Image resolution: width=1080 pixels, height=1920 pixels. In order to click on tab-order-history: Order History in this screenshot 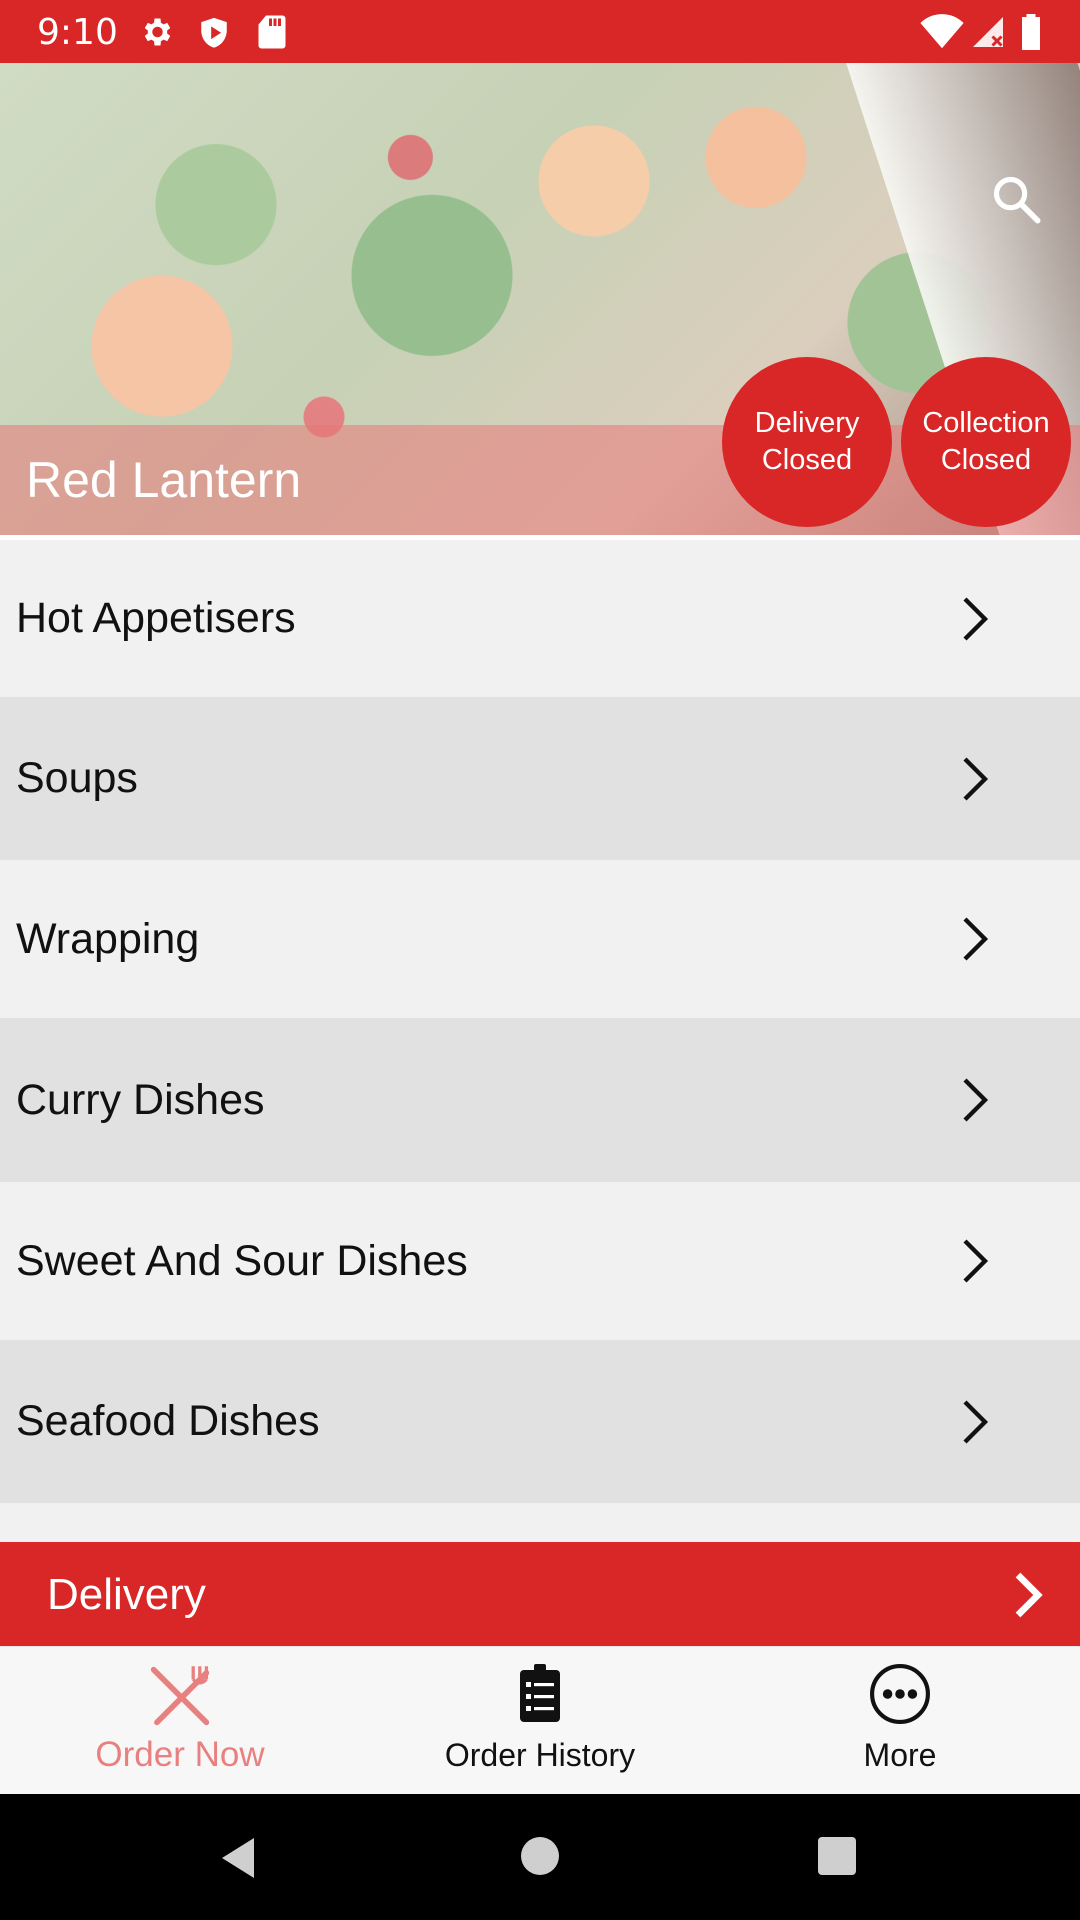, I will do `click(540, 1721)`.